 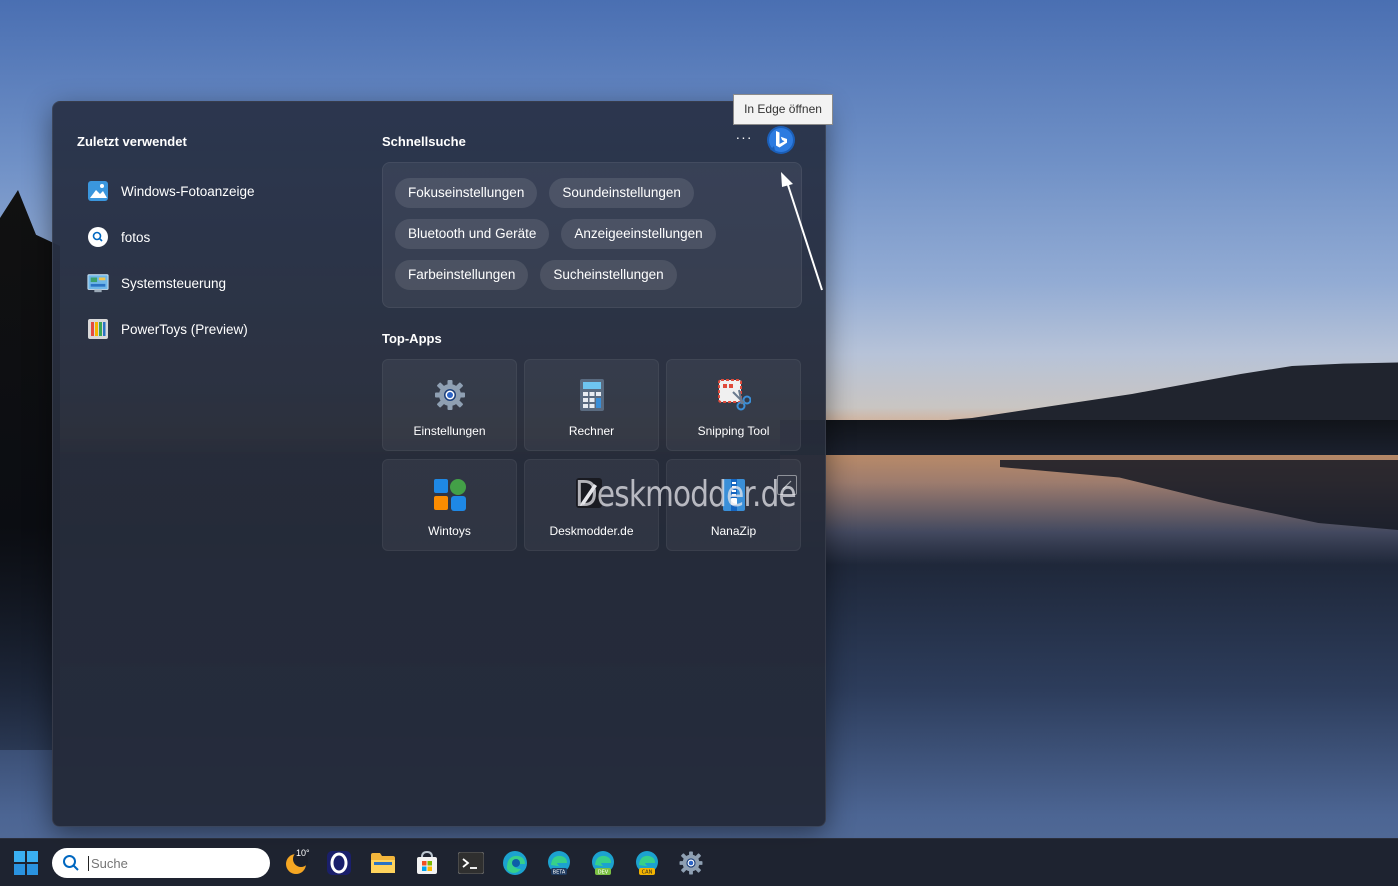 I want to click on watermark-text: Deskmodder.de, so click(x=686, y=494).